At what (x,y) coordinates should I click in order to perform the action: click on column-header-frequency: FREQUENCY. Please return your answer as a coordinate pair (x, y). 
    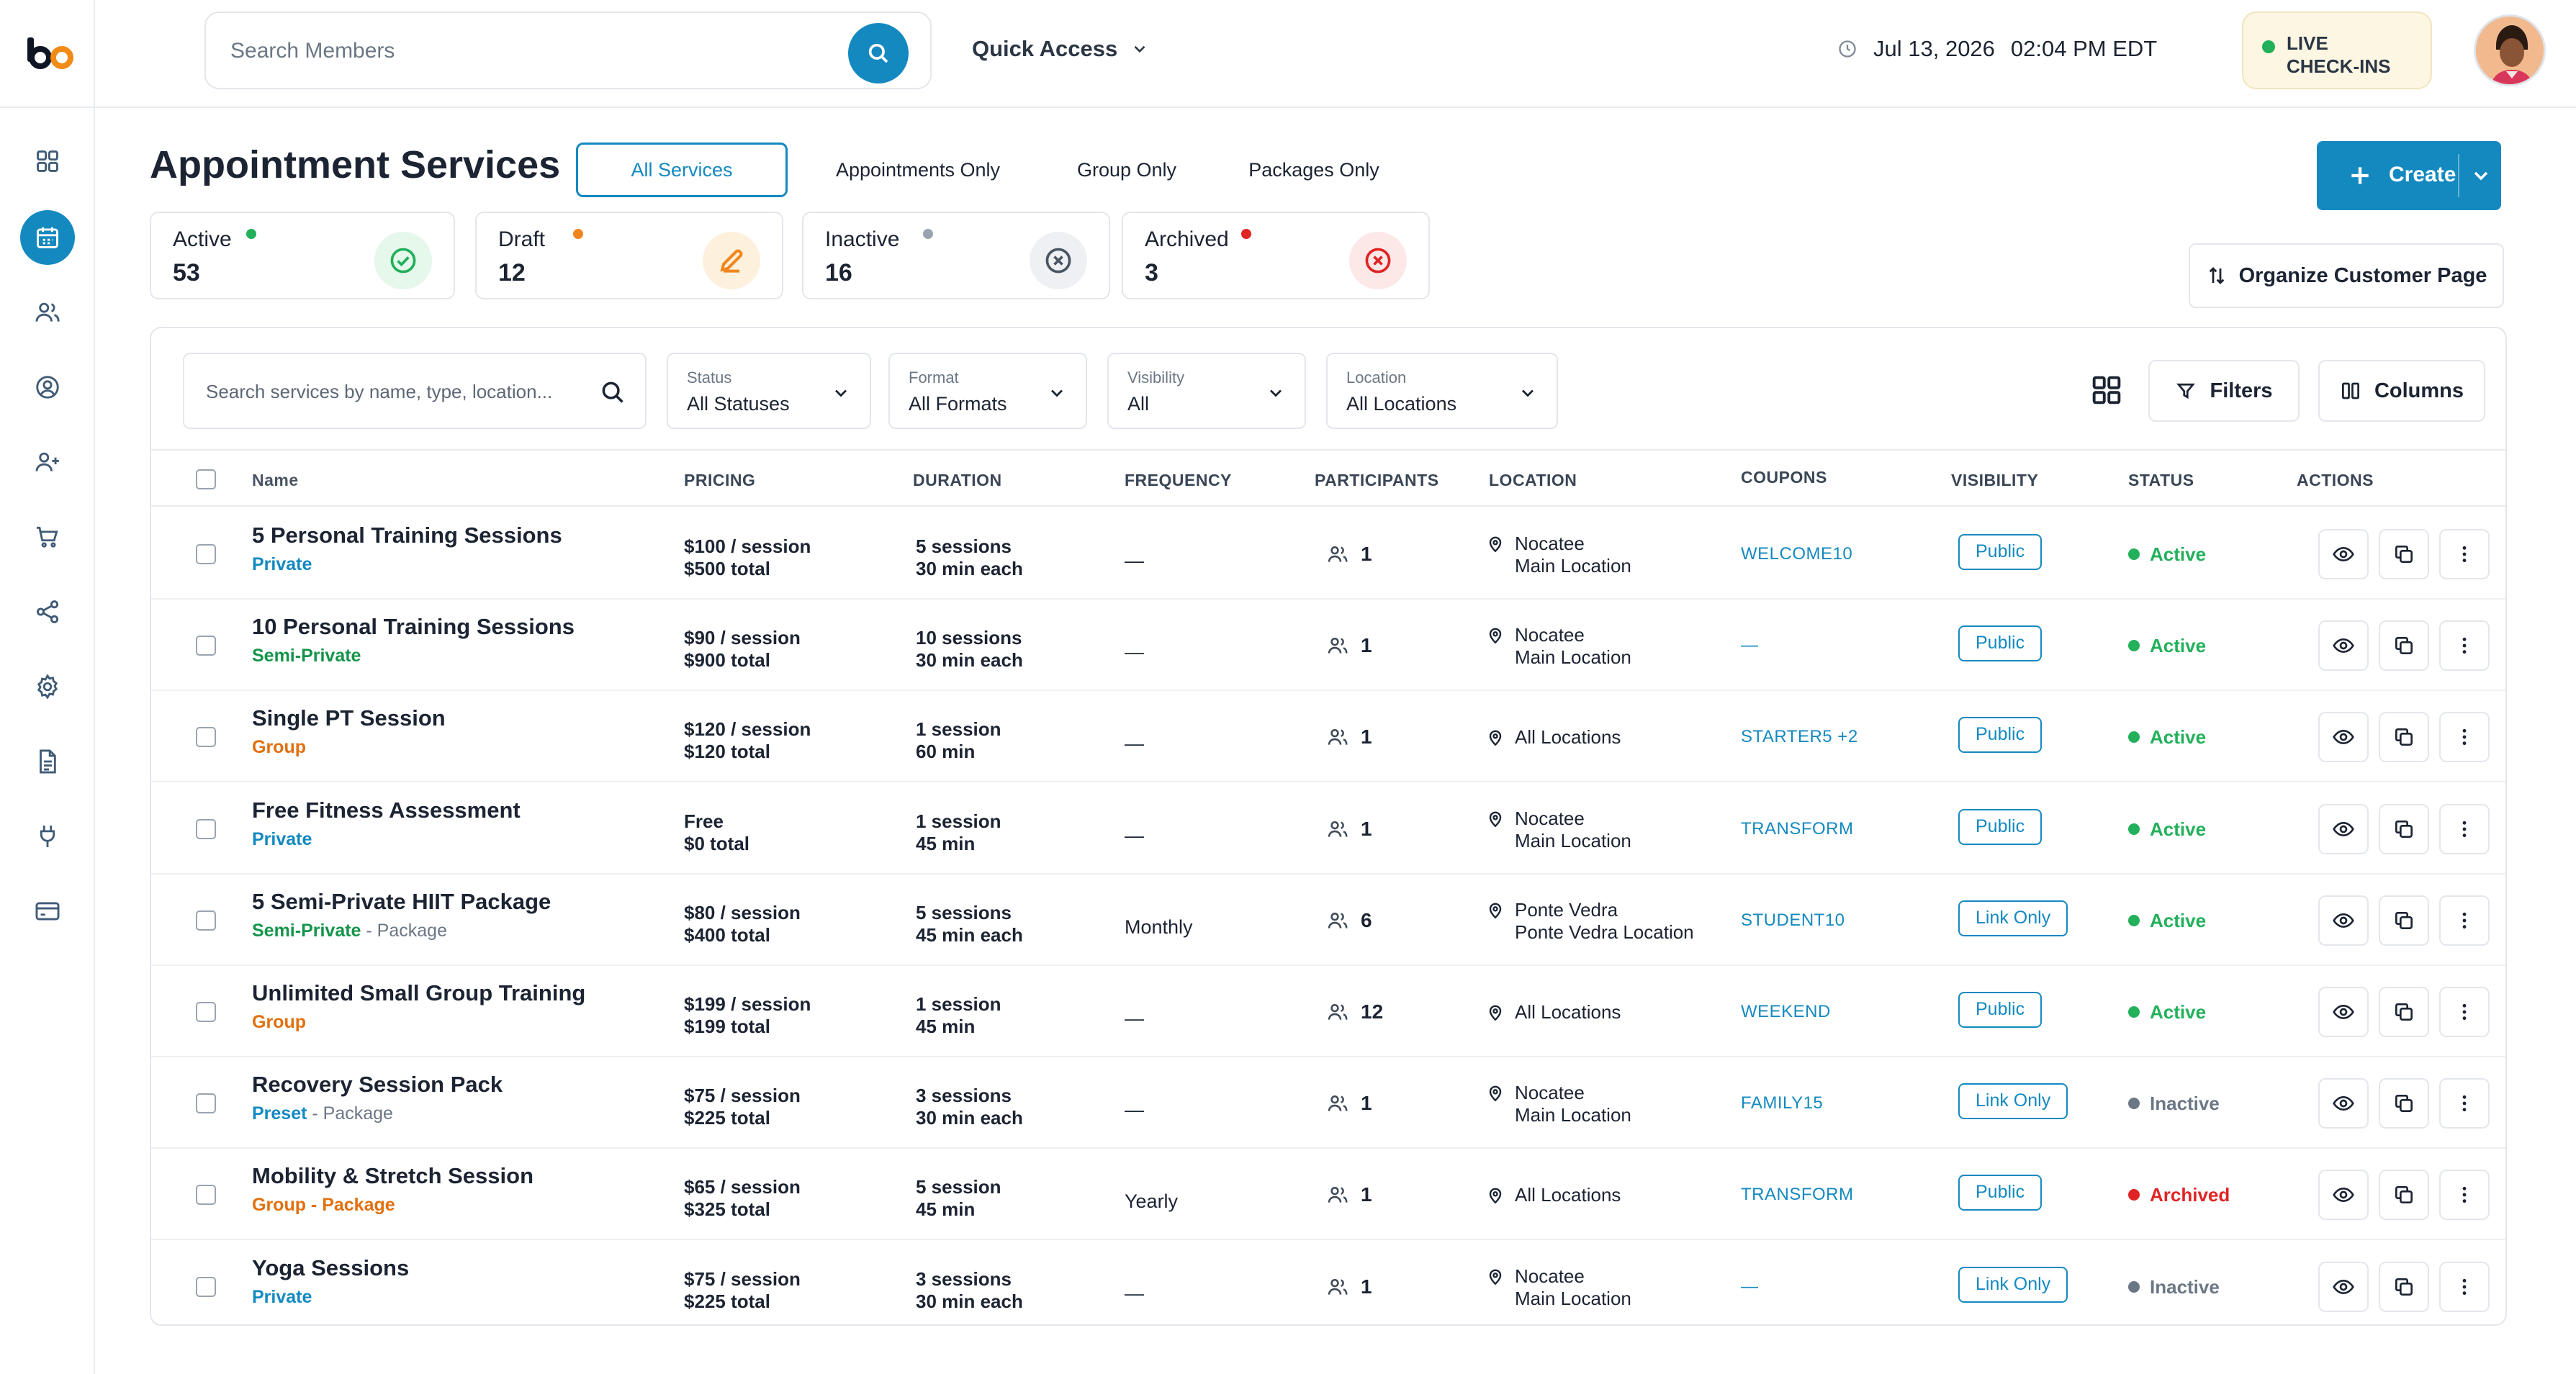
    Looking at the image, I should click on (1178, 480).